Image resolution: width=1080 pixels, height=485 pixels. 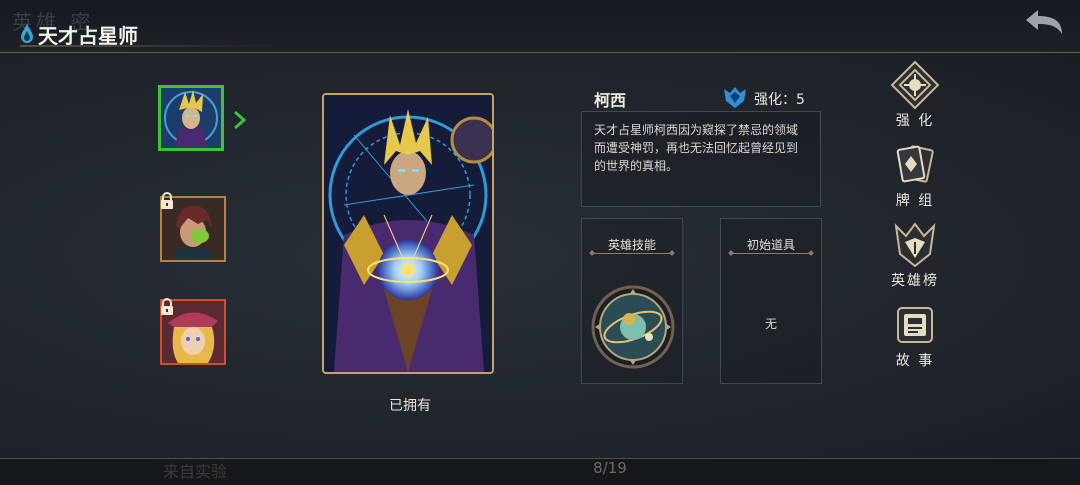 I want to click on enhance-level: 强化：5, so click(x=763, y=99).